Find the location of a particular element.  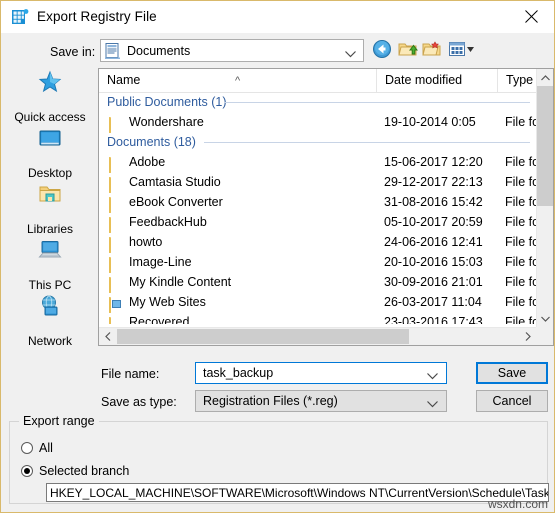

column-label: Type is located at coordinates (520, 80).